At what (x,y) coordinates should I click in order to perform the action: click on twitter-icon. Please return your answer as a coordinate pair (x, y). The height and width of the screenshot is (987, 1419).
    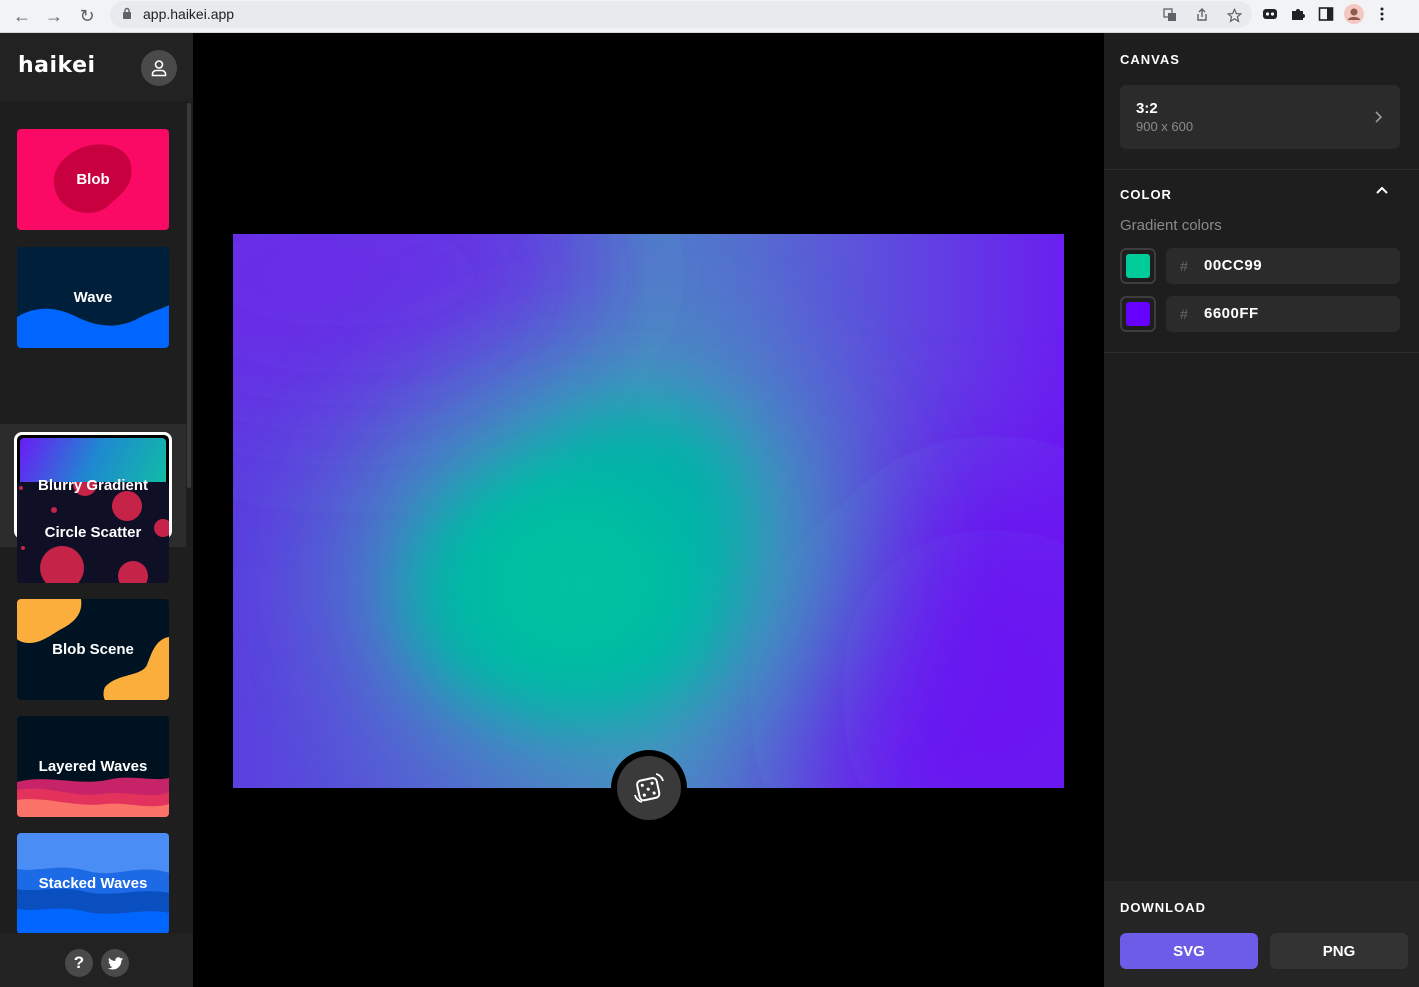
    Looking at the image, I should click on (115, 962).